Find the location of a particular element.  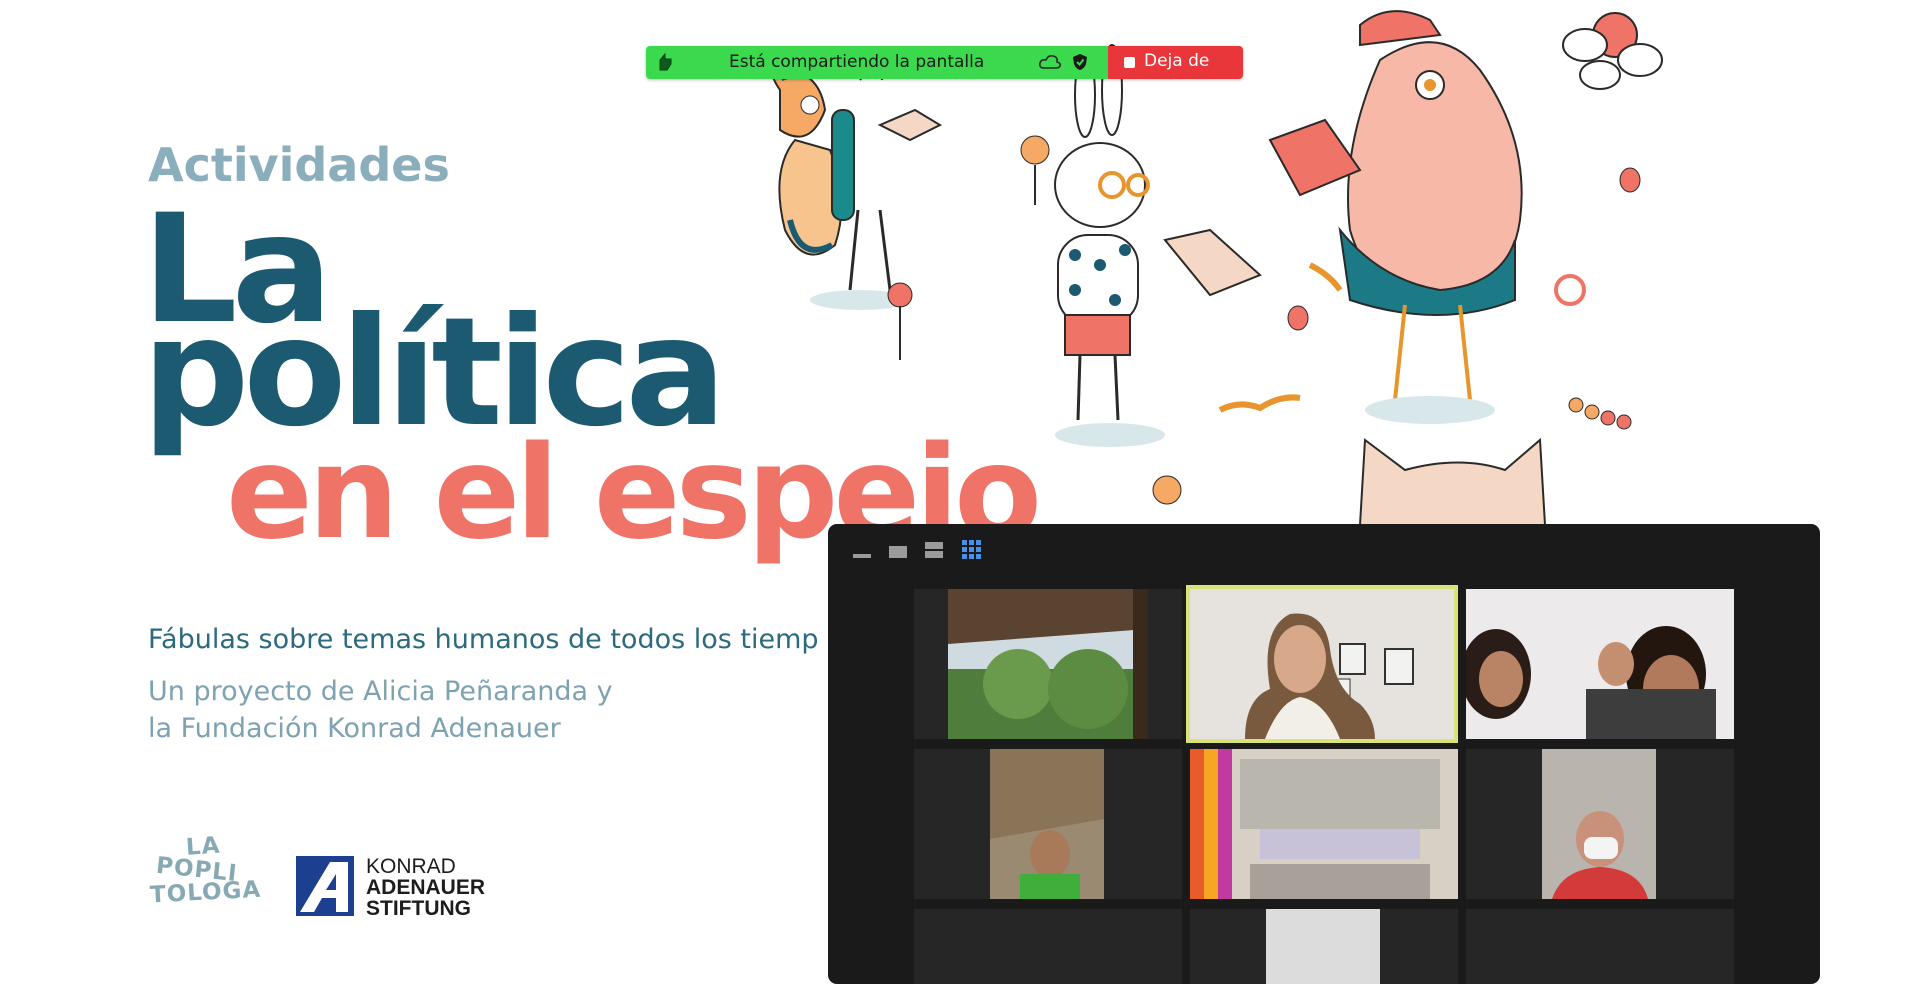

hand-pointer-icon is located at coordinates (665, 62).